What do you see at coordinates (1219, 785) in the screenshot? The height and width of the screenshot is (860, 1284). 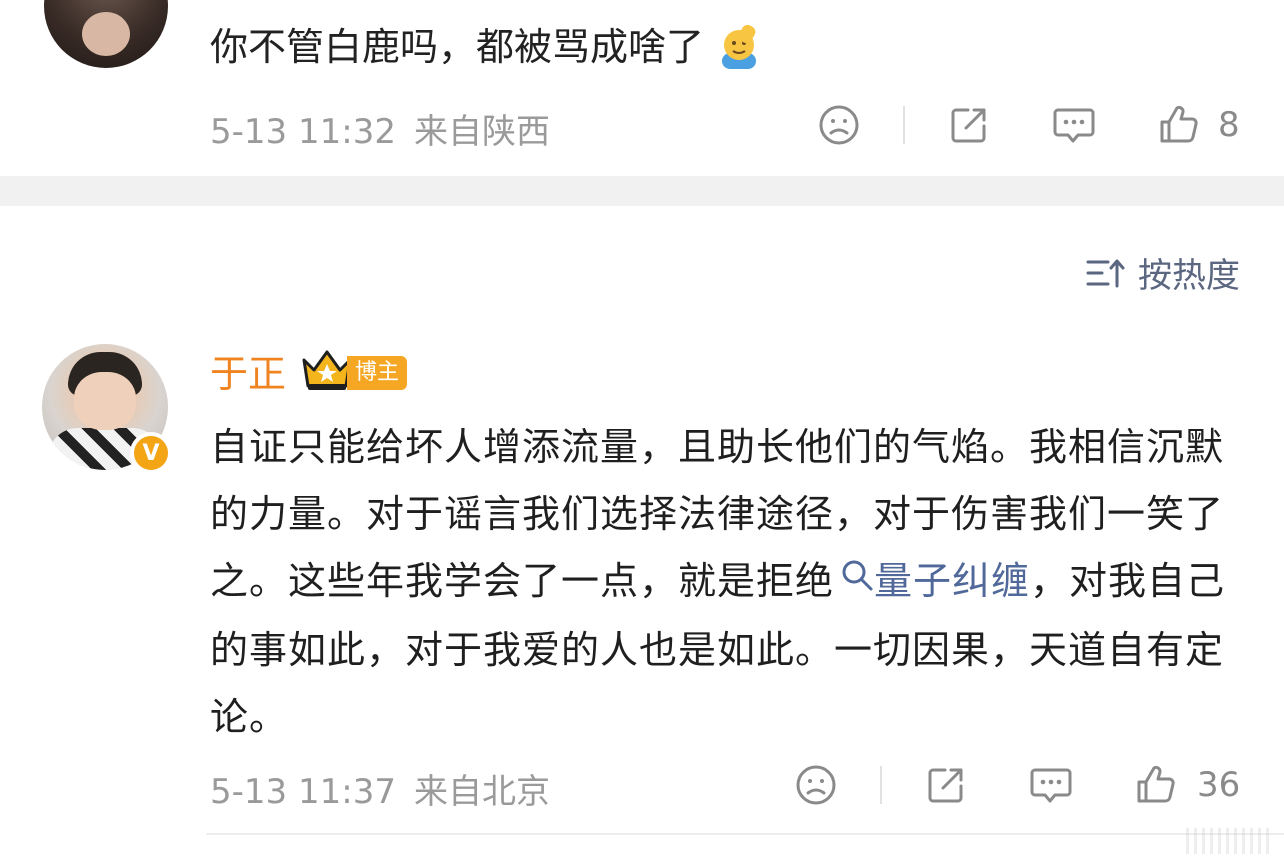 I see `like-count: 36` at bounding box center [1219, 785].